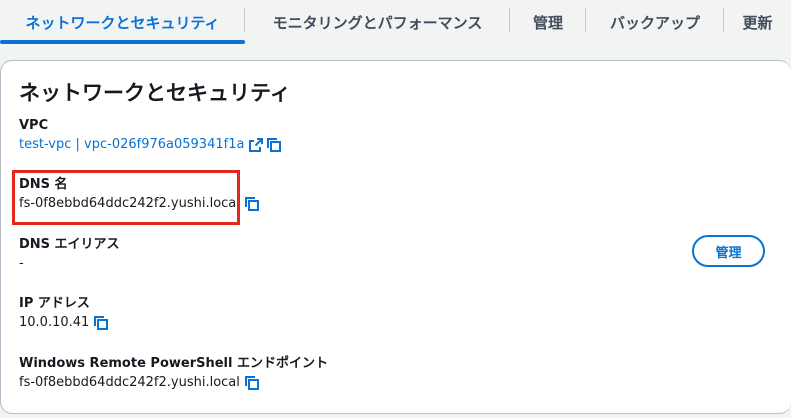  What do you see at coordinates (131, 145) in the screenshot?
I see `vpc-link: test-vpc | vpc-026f976a059341f1a` at bounding box center [131, 145].